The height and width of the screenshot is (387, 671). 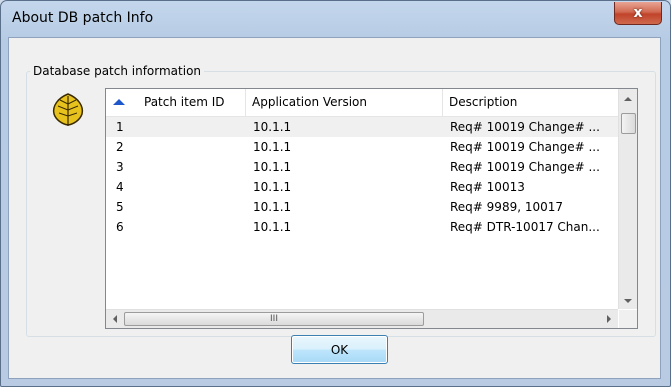 What do you see at coordinates (117, 71) in the screenshot?
I see `groupbox-label: Database patch information` at bounding box center [117, 71].